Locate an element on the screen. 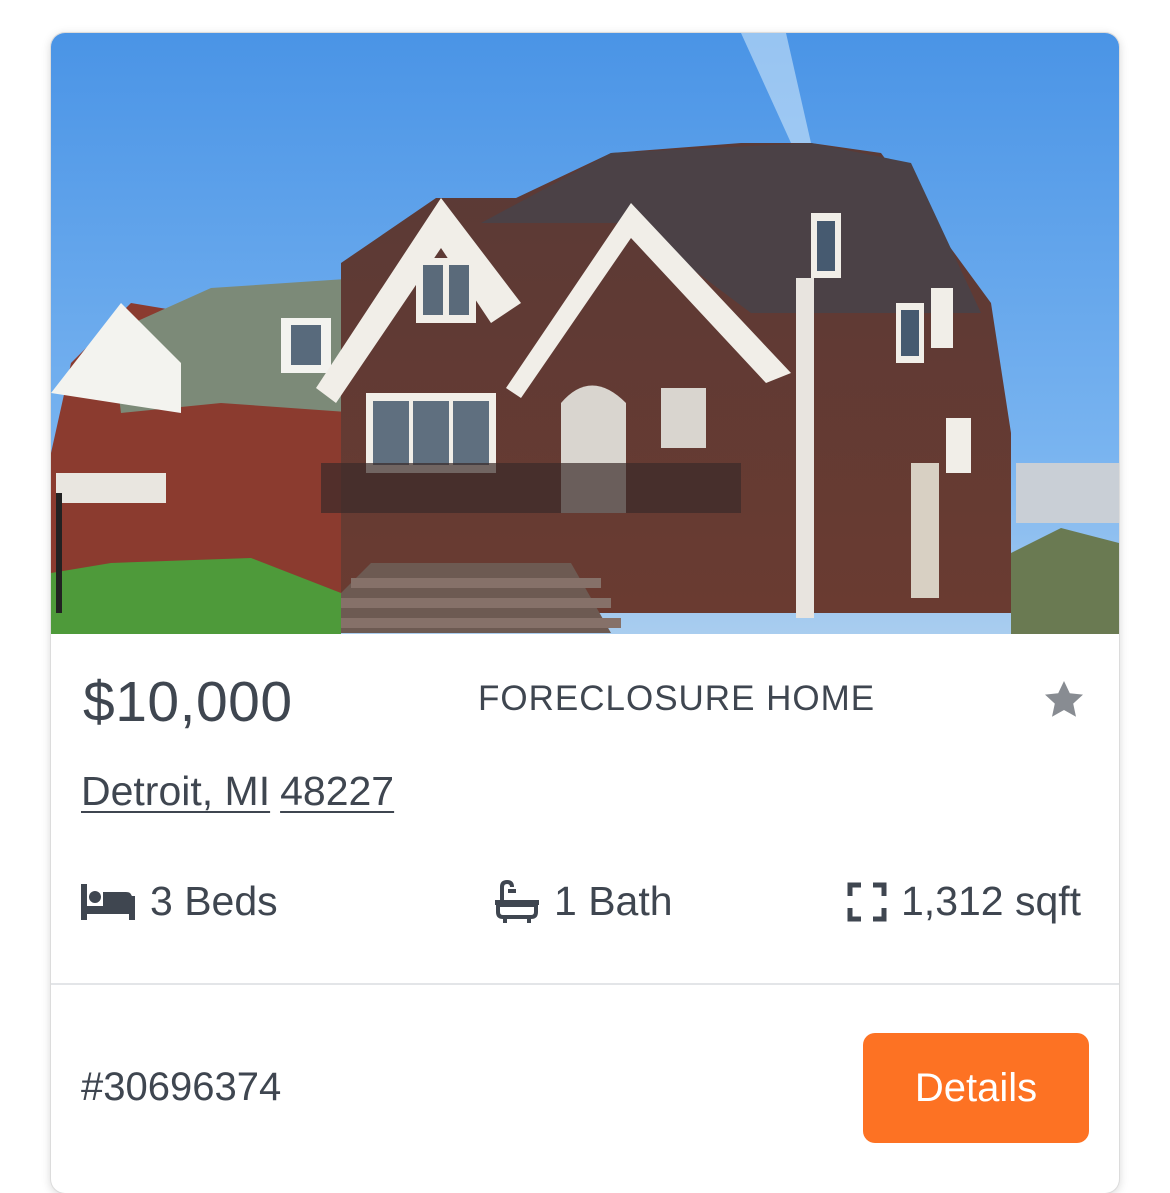  star-icon is located at coordinates (1064, 700).